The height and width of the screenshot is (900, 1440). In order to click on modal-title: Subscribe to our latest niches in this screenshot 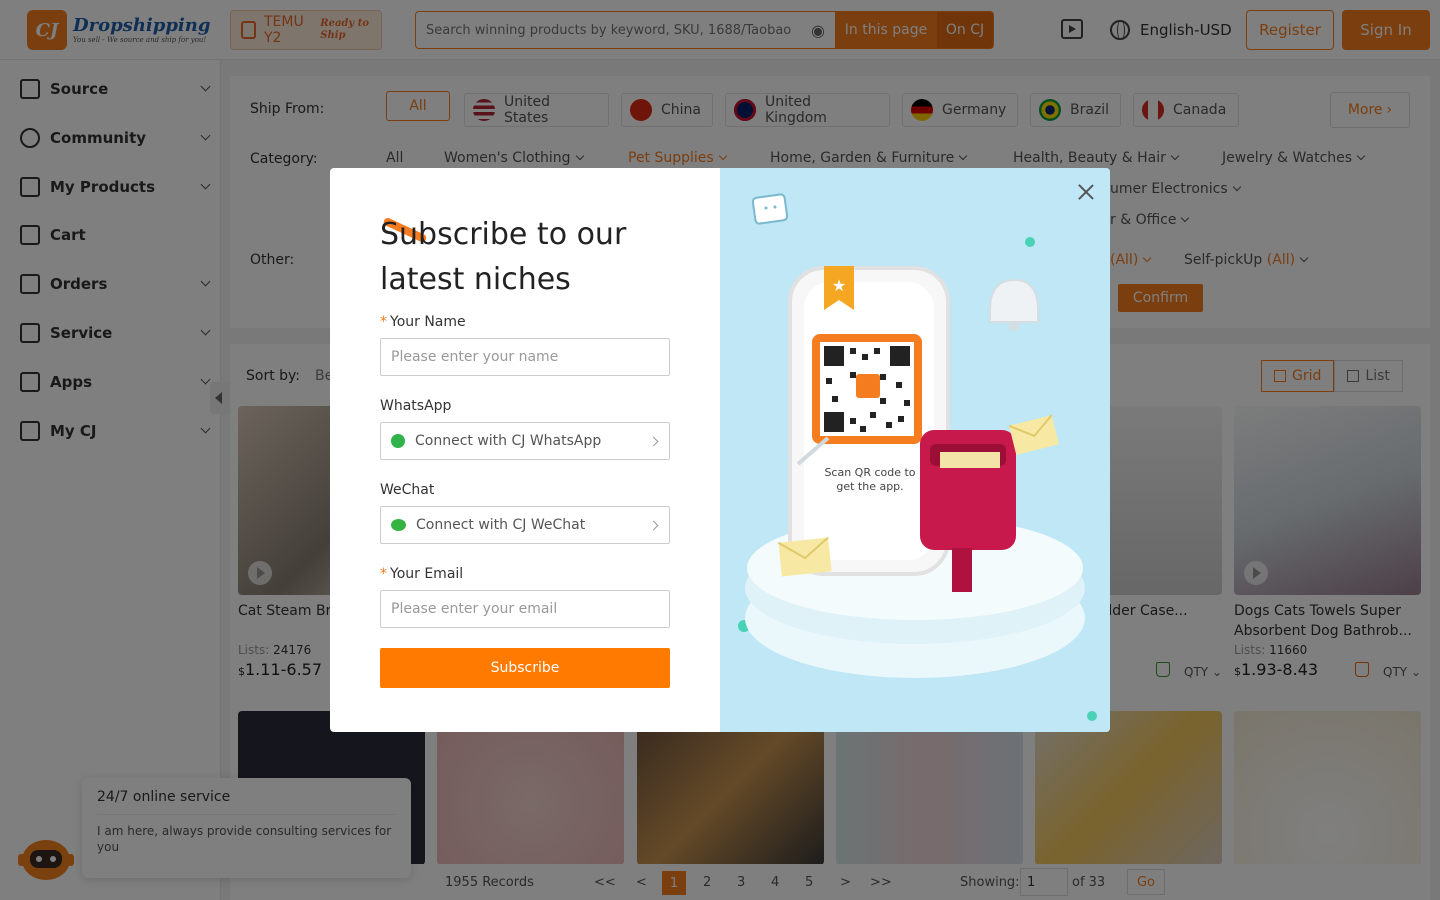, I will do `click(503, 257)`.